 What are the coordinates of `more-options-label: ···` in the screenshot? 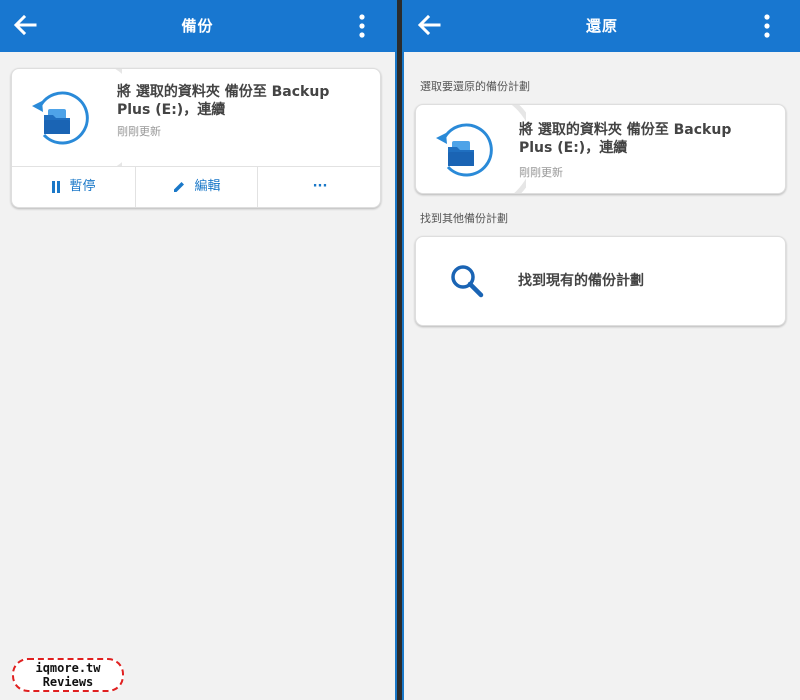 It's located at (320, 186).